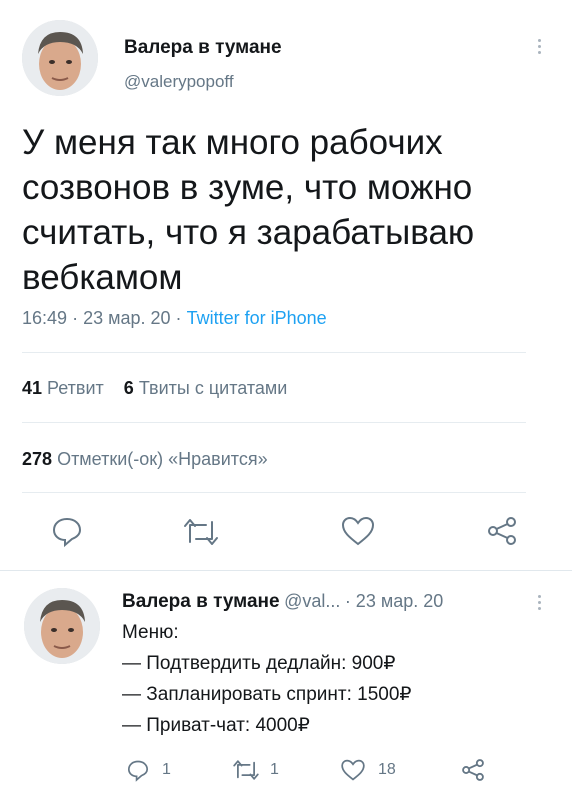  Describe the element at coordinates (368, 770) in the screenshot. I see `reply-like-button: 18` at that location.